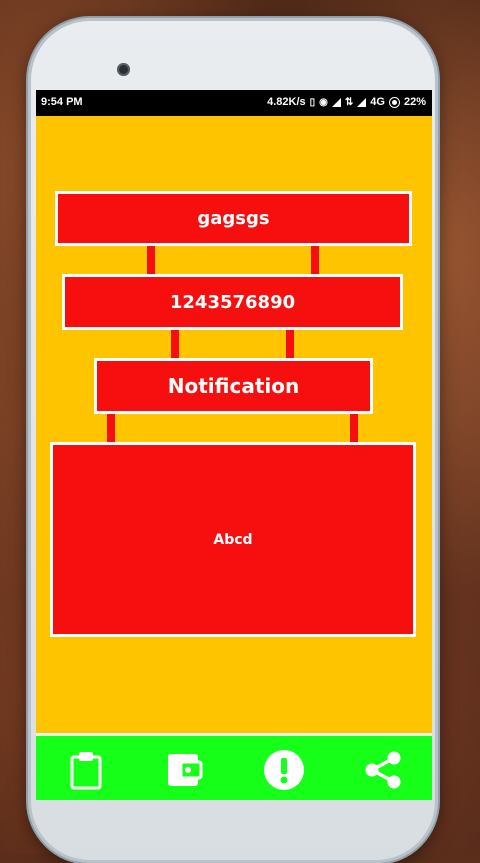 The width and height of the screenshot is (480, 863). Describe the element at coordinates (377, 102) in the screenshot. I see `network-type: 4G` at that location.